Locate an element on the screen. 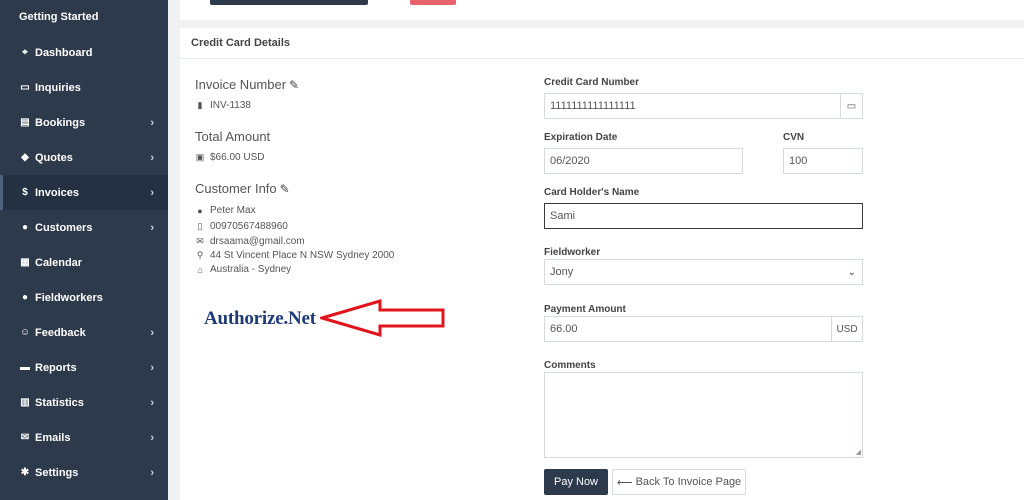  sidebar-item-fieldworkers: ● Fieldworkers is located at coordinates (84, 297).